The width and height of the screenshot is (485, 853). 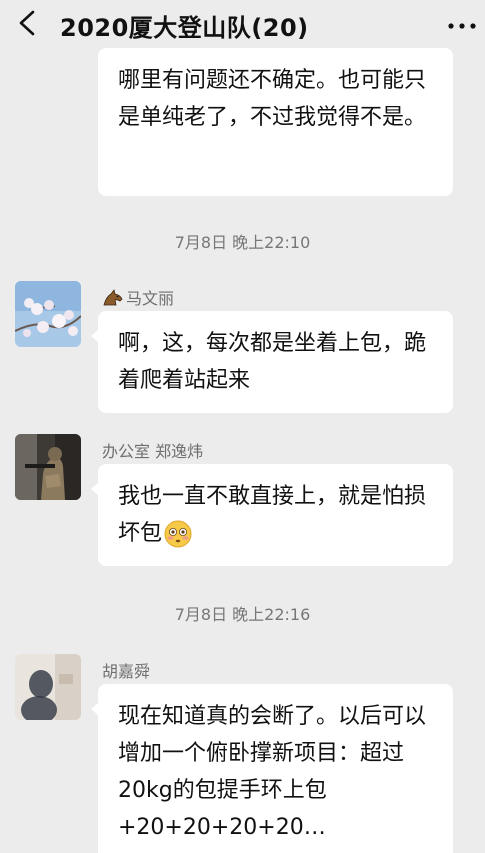 I want to click on blurred-person-avatar-image, so click(x=48, y=687).